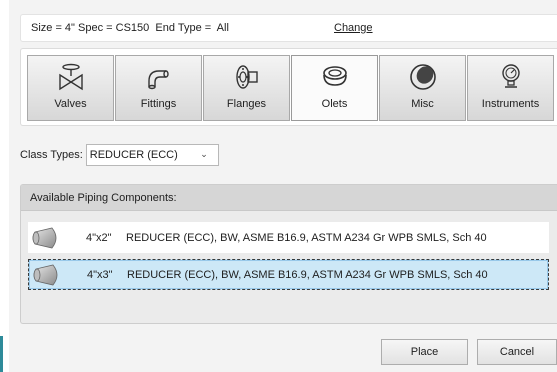 This screenshot has height=372, width=557. What do you see at coordinates (511, 77) in the screenshot?
I see `gauge-icon` at bounding box center [511, 77].